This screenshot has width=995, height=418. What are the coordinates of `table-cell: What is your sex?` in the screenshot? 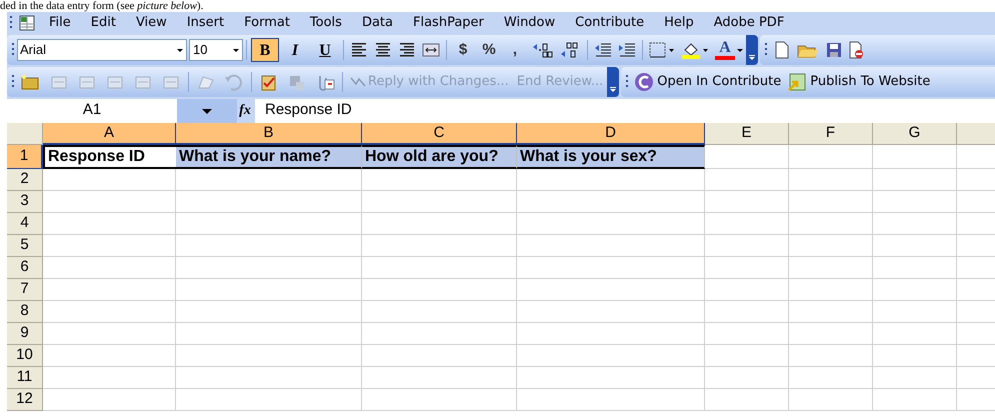 It's located at (611, 157).